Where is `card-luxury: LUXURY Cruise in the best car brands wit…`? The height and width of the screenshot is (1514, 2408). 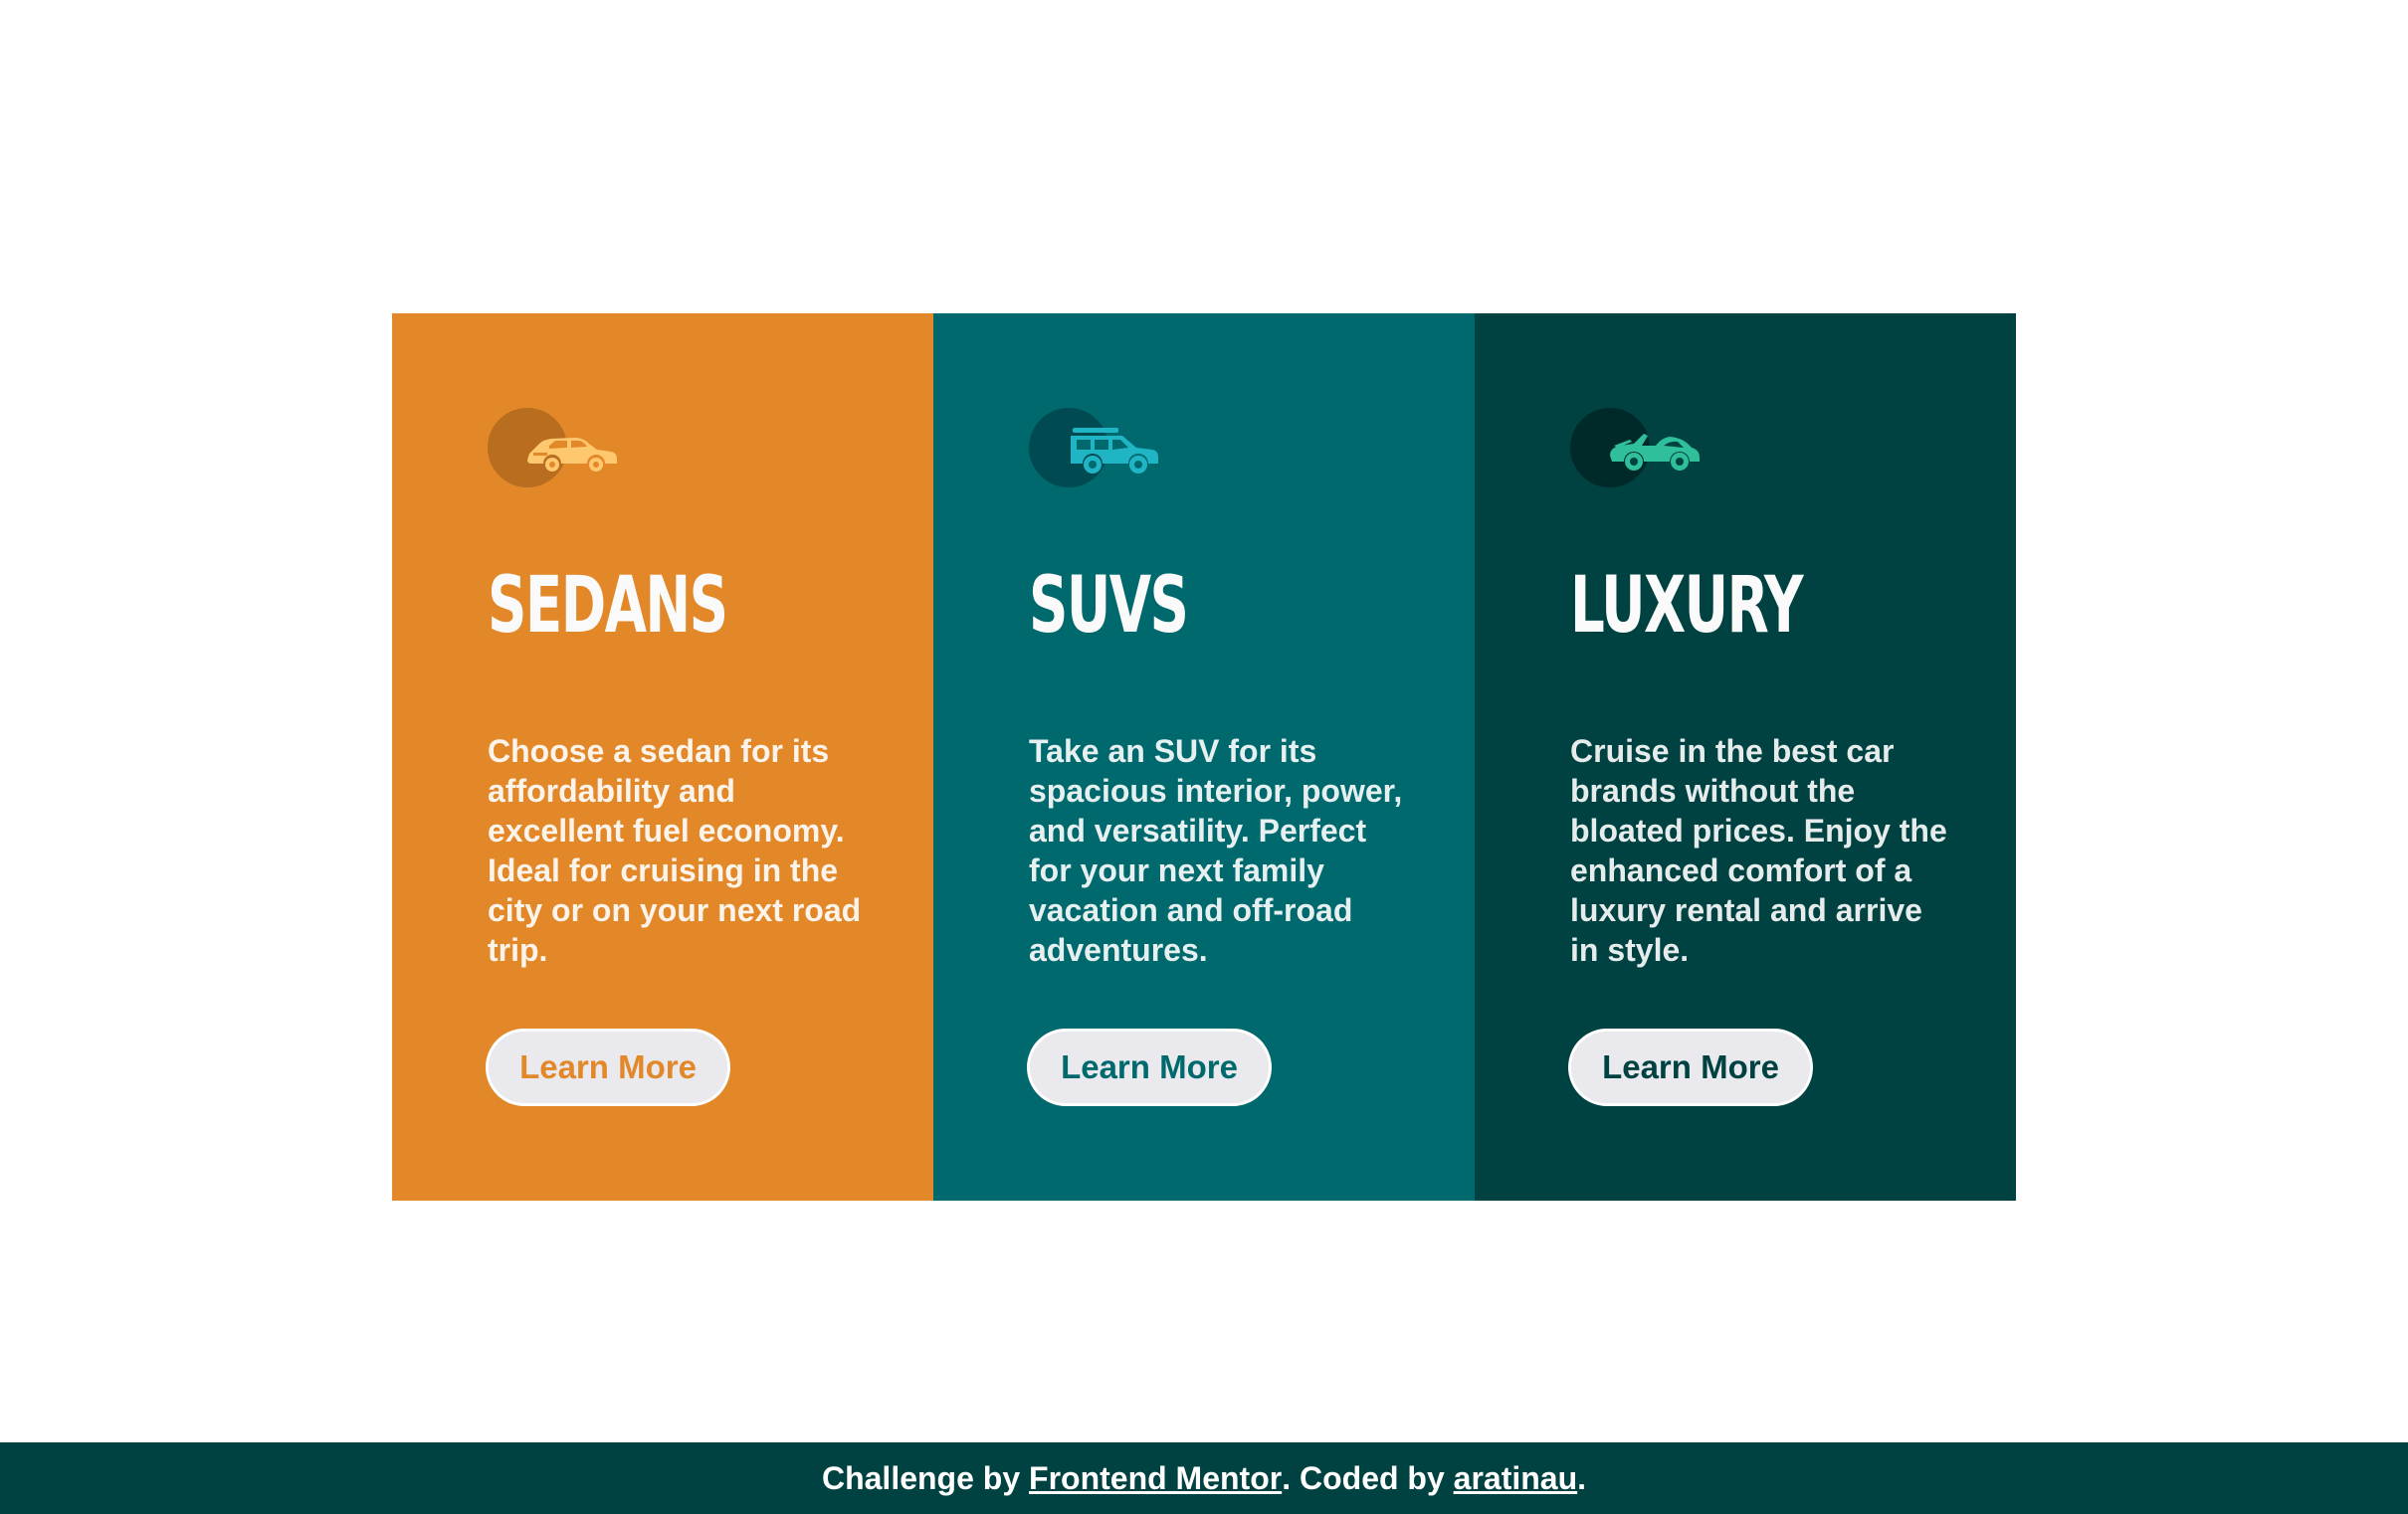 card-luxury: LUXURY Cruise in the best car brands wit… is located at coordinates (1745, 757).